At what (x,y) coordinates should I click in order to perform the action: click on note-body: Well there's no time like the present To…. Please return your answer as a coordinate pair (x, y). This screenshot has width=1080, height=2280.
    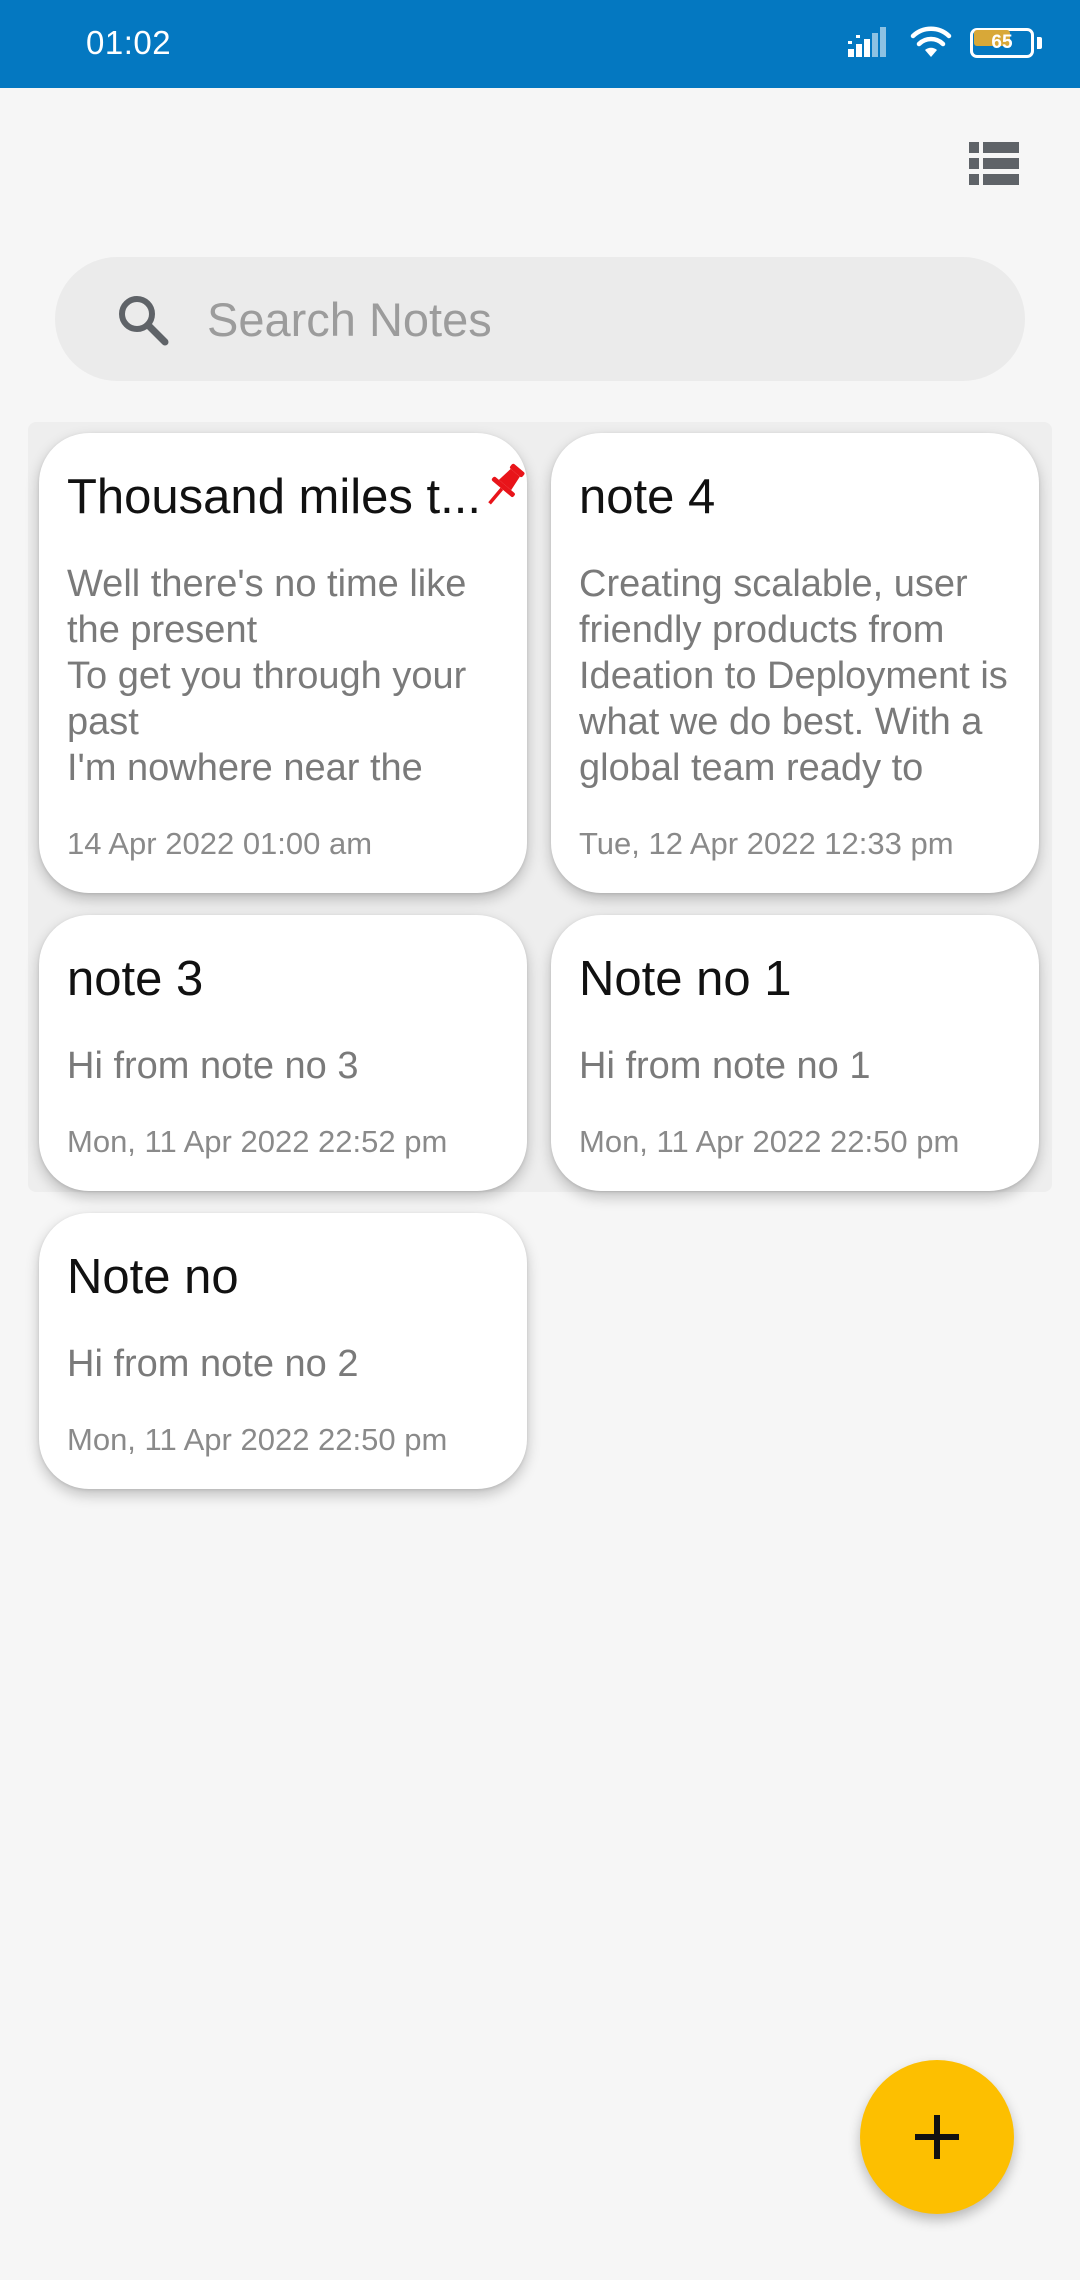
    Looking at the image, I should click on (267, 676).